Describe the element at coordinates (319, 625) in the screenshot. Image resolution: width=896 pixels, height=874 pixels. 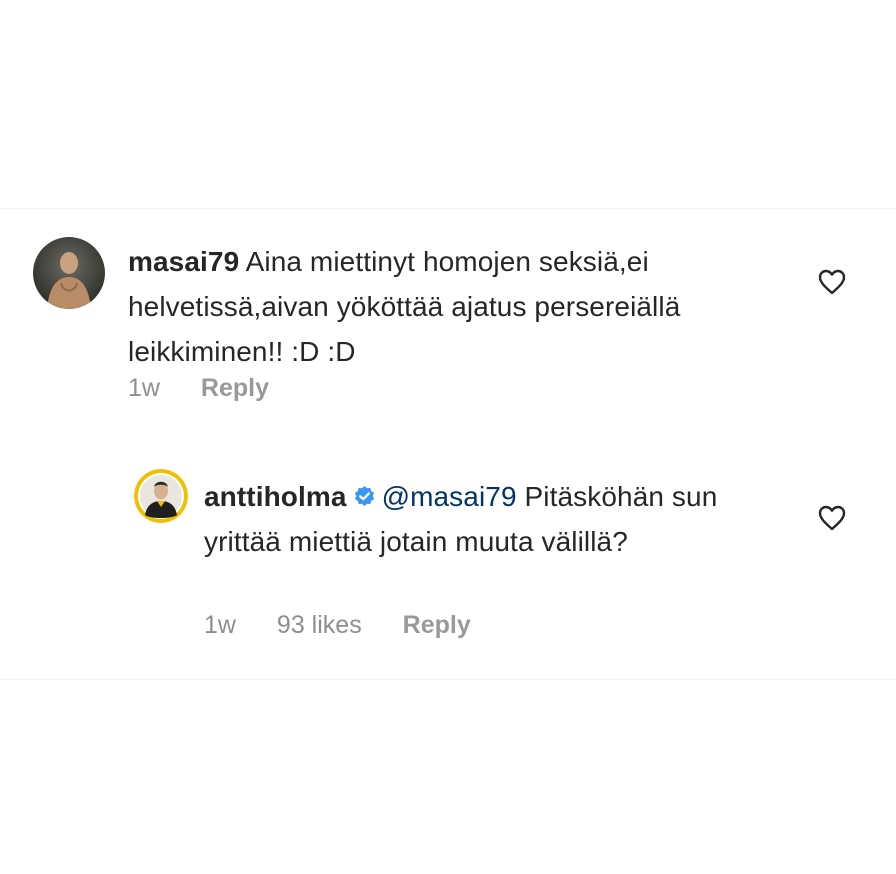
I see `likes-count-anttiholma: 93 likes` at that location.